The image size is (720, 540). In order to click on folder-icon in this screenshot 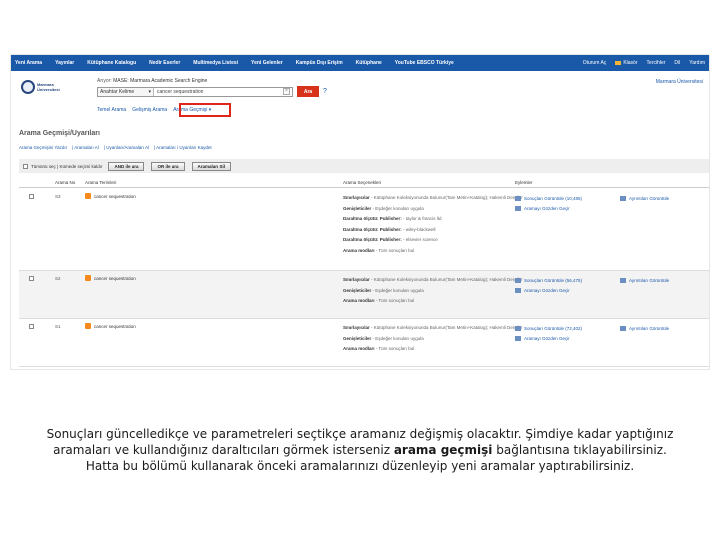, I will do `click(618, 62)`.